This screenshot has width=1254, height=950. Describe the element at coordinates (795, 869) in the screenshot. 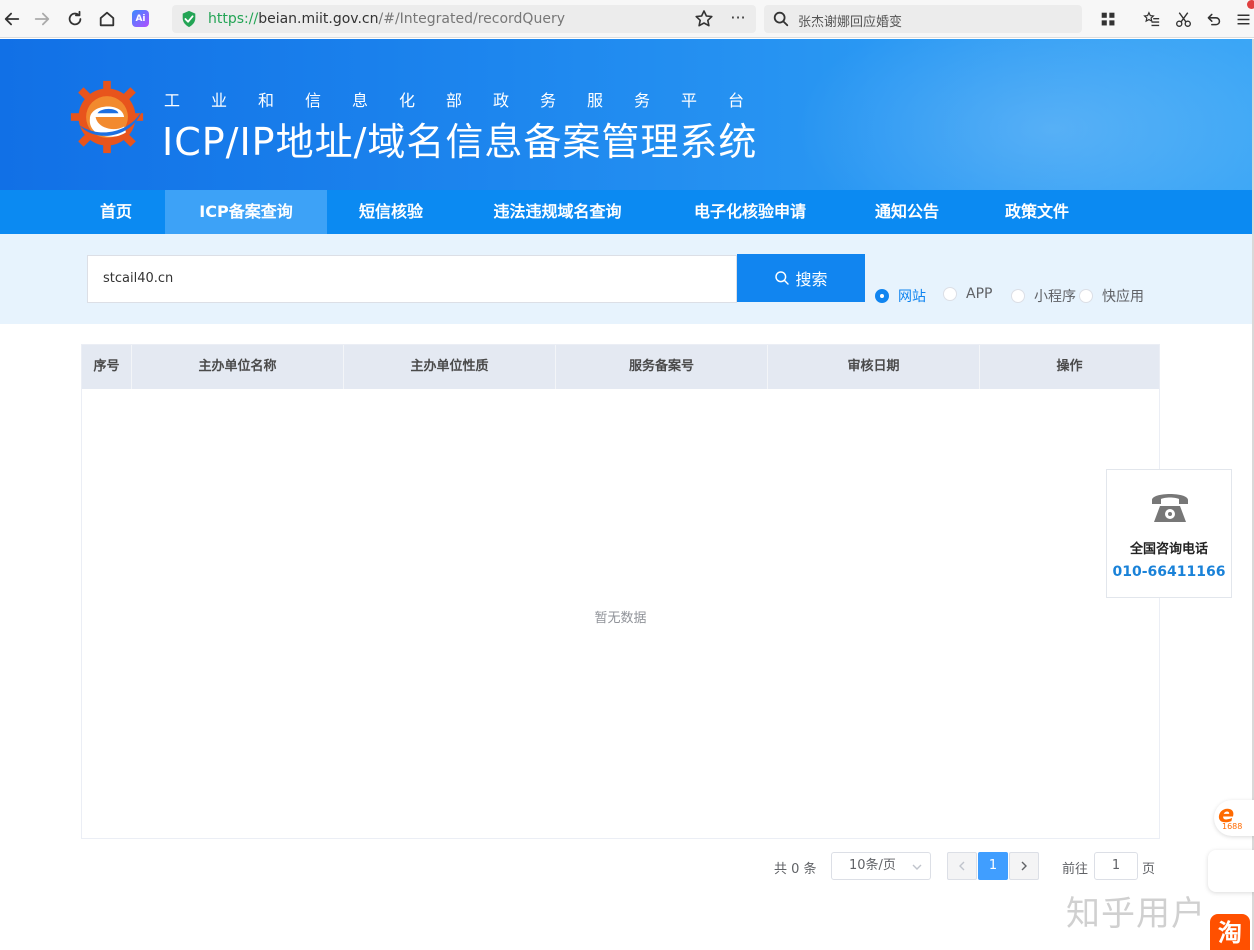

I see `pagination-total: 共 0 条` at that location.